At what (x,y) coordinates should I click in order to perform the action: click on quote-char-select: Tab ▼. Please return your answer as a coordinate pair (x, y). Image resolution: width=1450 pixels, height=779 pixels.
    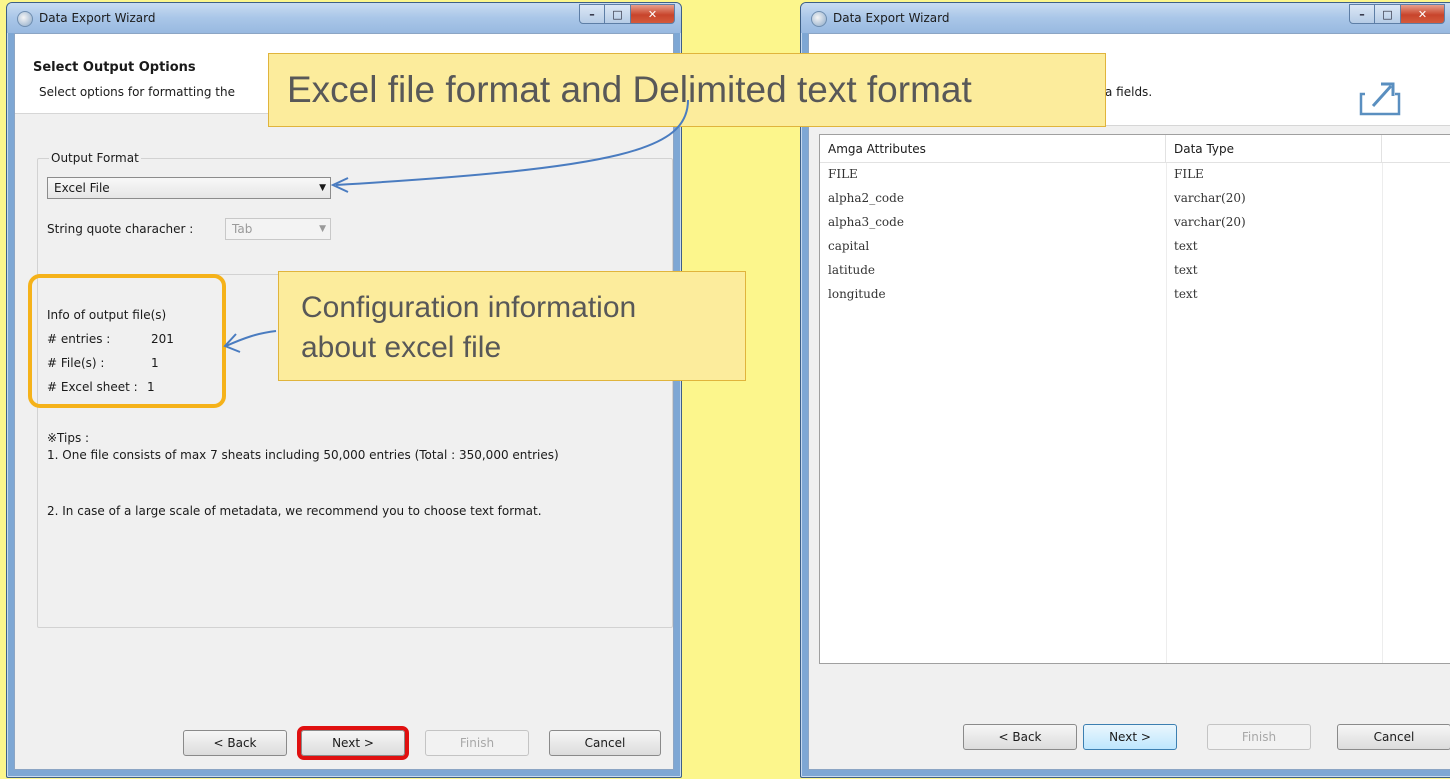
    Looking at the image, I should click on (278, 229).